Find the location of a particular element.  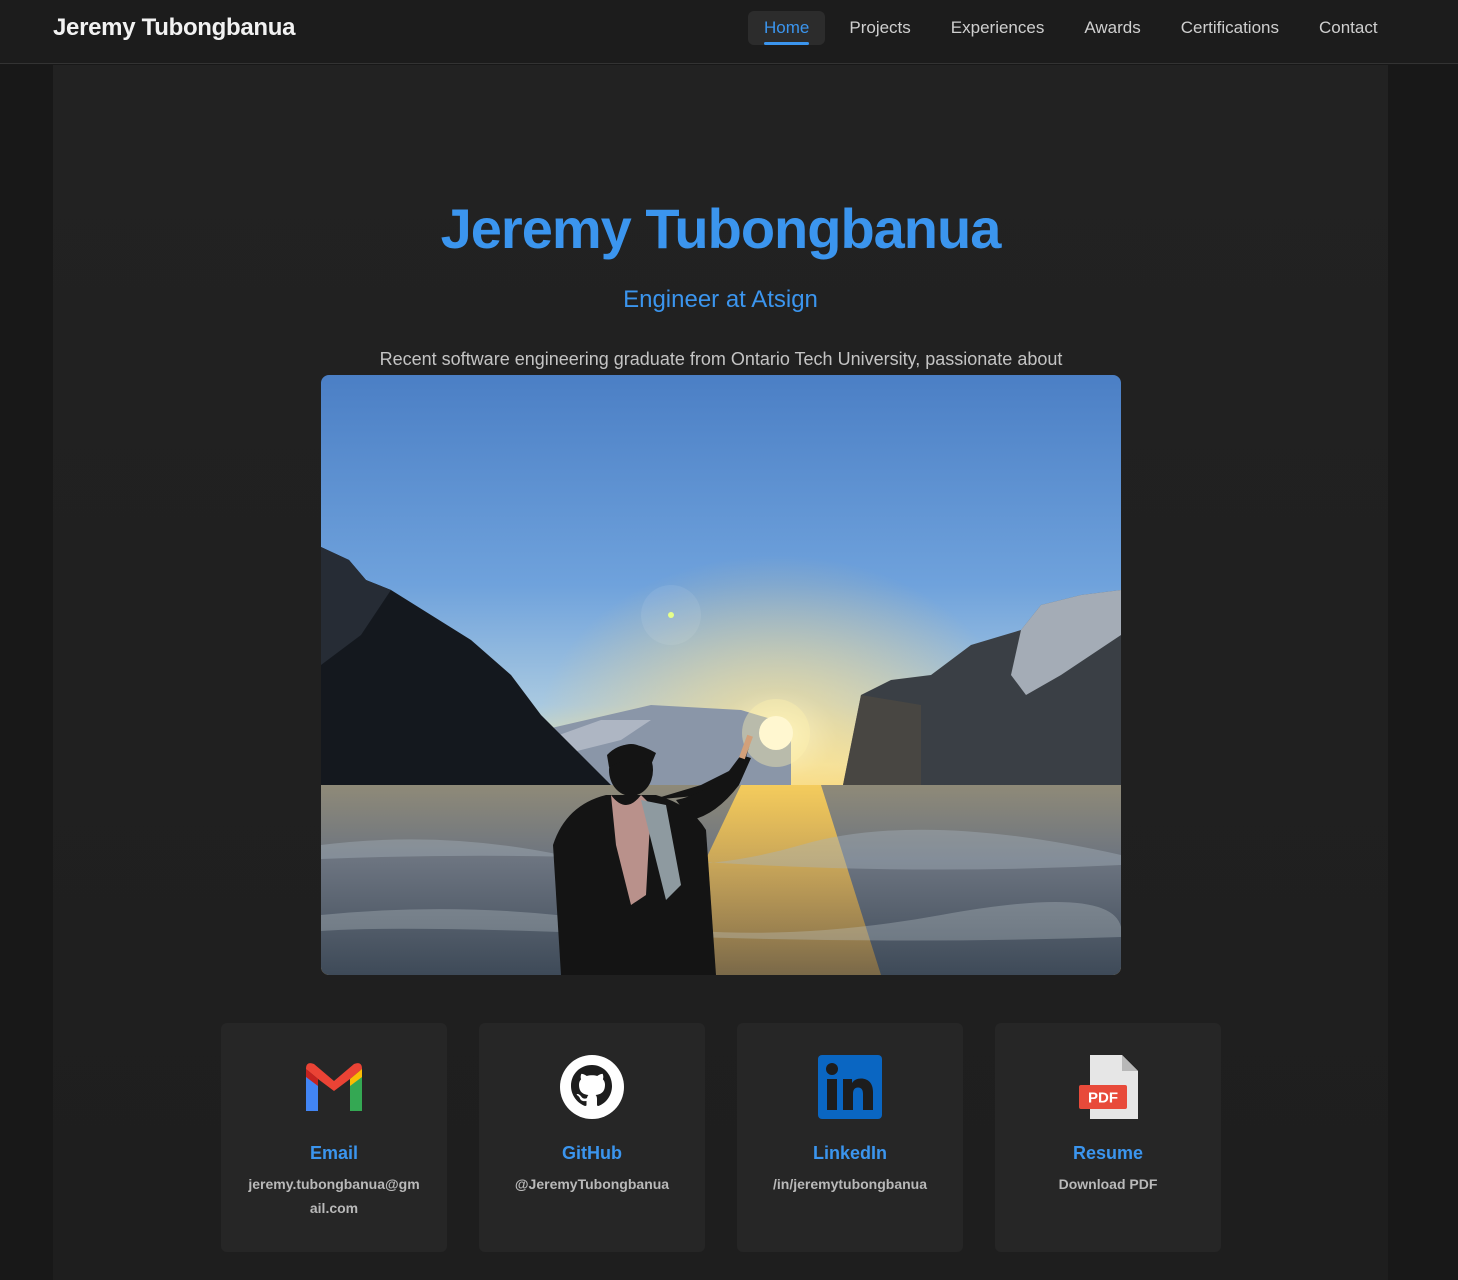

email-card-address: jeremy.tubongbanua@gmail.com is located at coordinates (334, 1196).